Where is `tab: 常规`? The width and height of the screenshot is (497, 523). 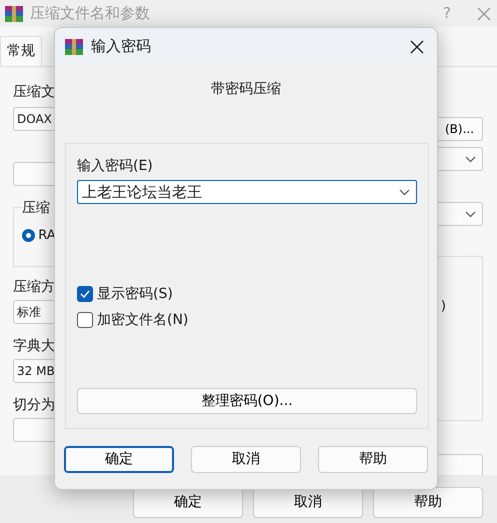 tab: 常规 is located at coordinates (21, 51).